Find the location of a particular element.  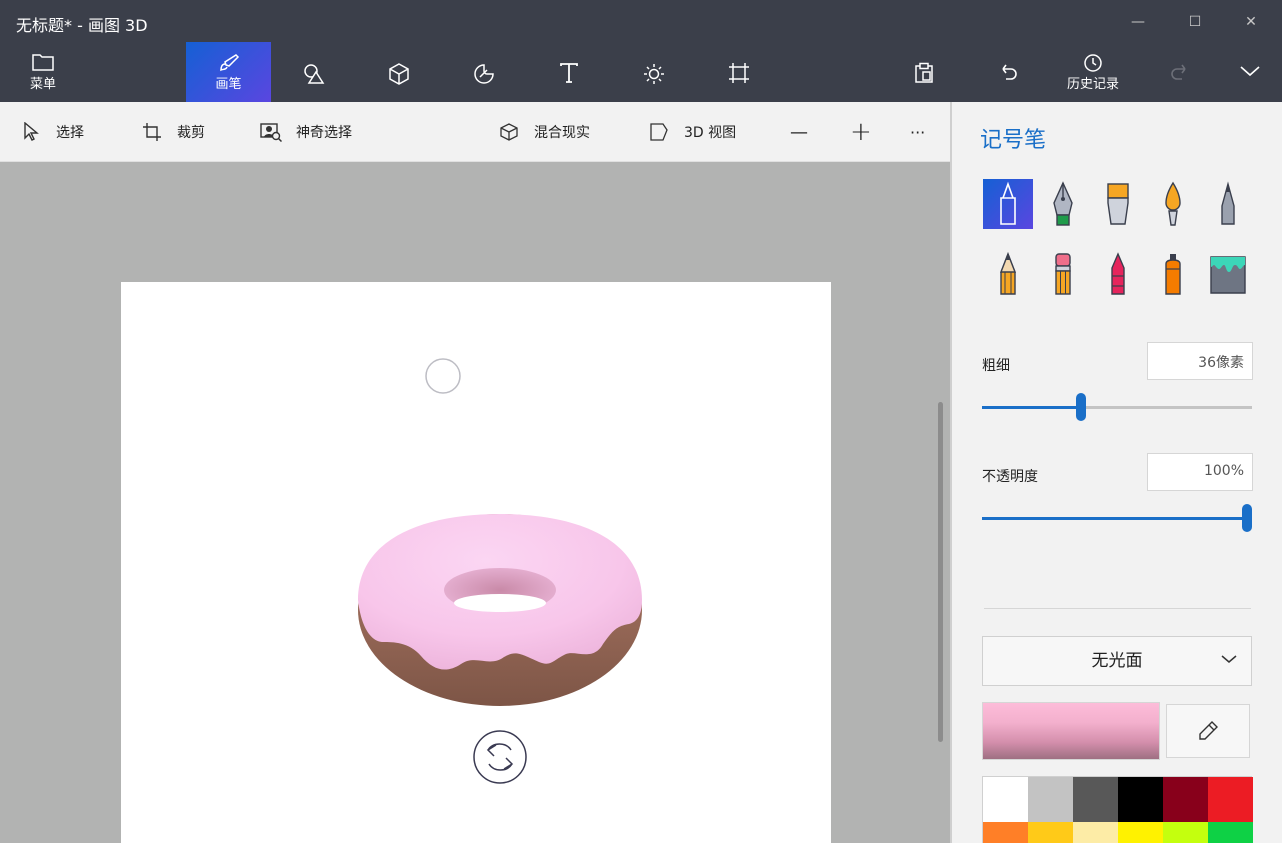

redo-icon is located at coordinates (1178, 72).